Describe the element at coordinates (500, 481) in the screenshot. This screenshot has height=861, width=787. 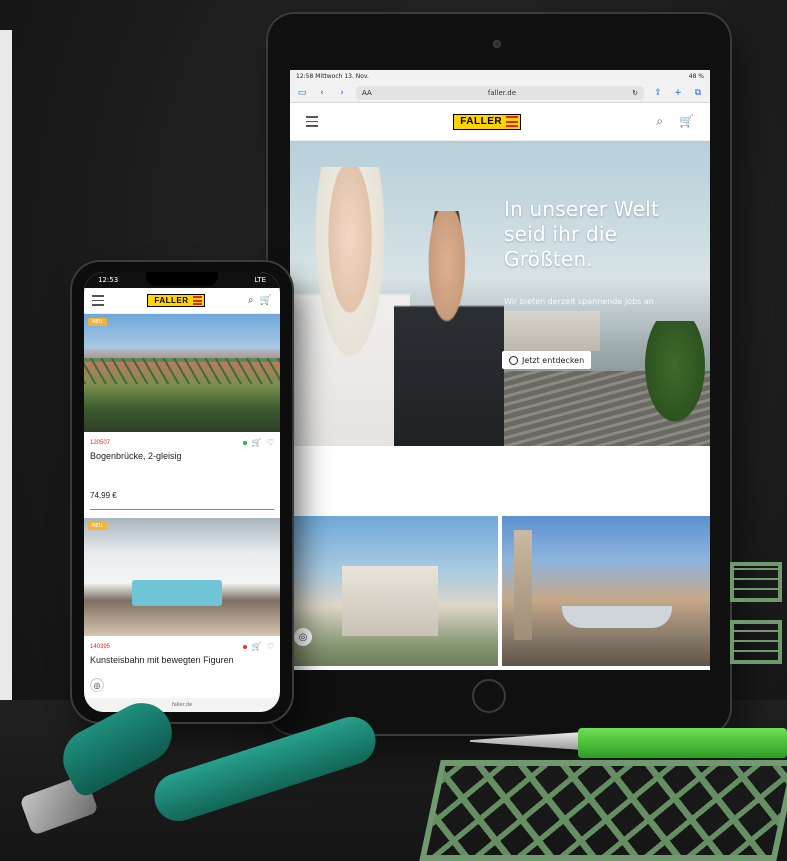
I see `content-spacer` at that location.